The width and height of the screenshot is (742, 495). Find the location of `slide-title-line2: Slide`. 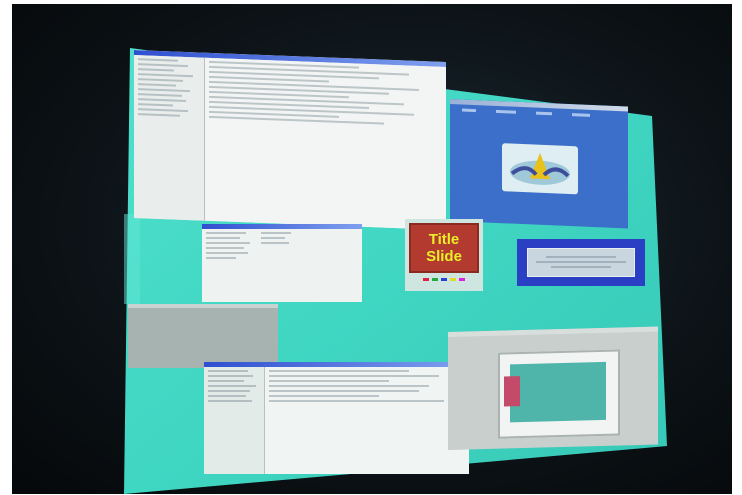

slide-title-line2: Slide is located at coordinates (444, 256).